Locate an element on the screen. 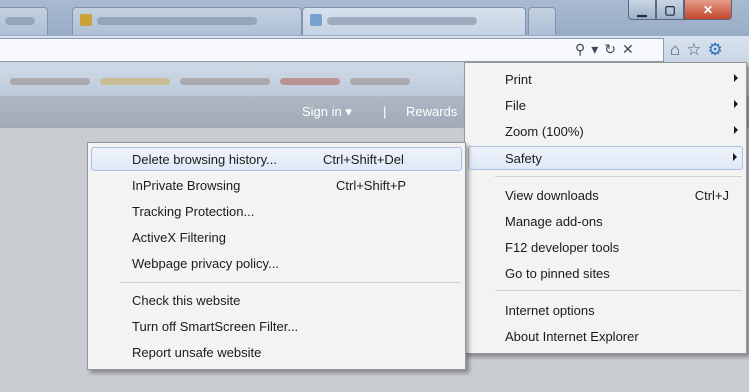 This screenshot has width=749, height=392. menu-item-print: Print is located at coordinates (605, 79).